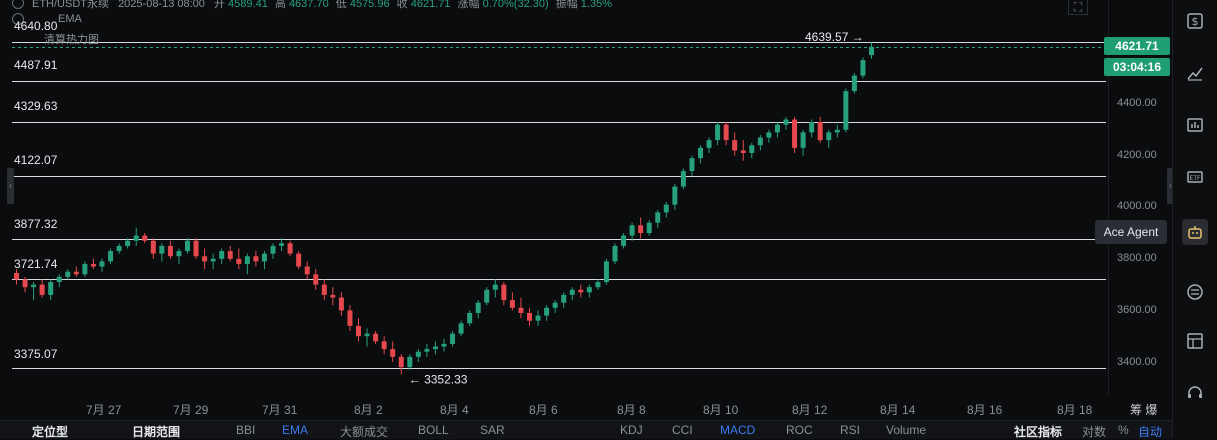 Image resolution: width=1217 pixels, height=440 pixels. Describe the element at coordinates (737, 430) in the screenshot. I see `toolbar-item: MACD` at that location.